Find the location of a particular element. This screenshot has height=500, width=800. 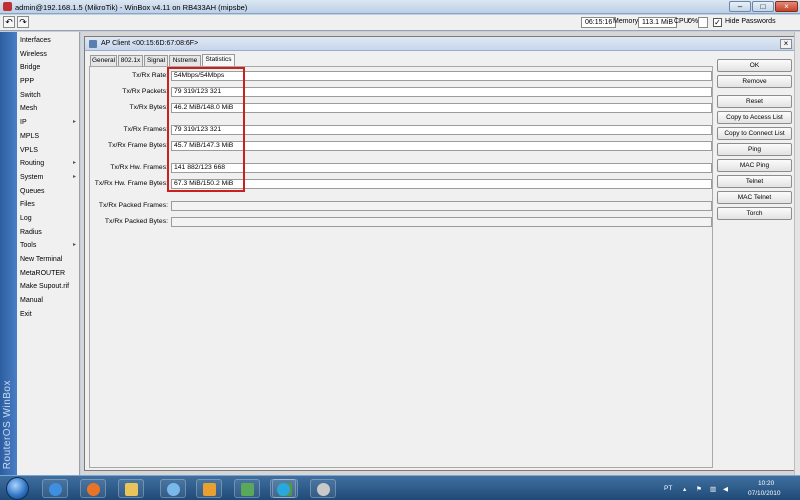

sidebar-item-label: Wireless is located at coordinates (33, 54).